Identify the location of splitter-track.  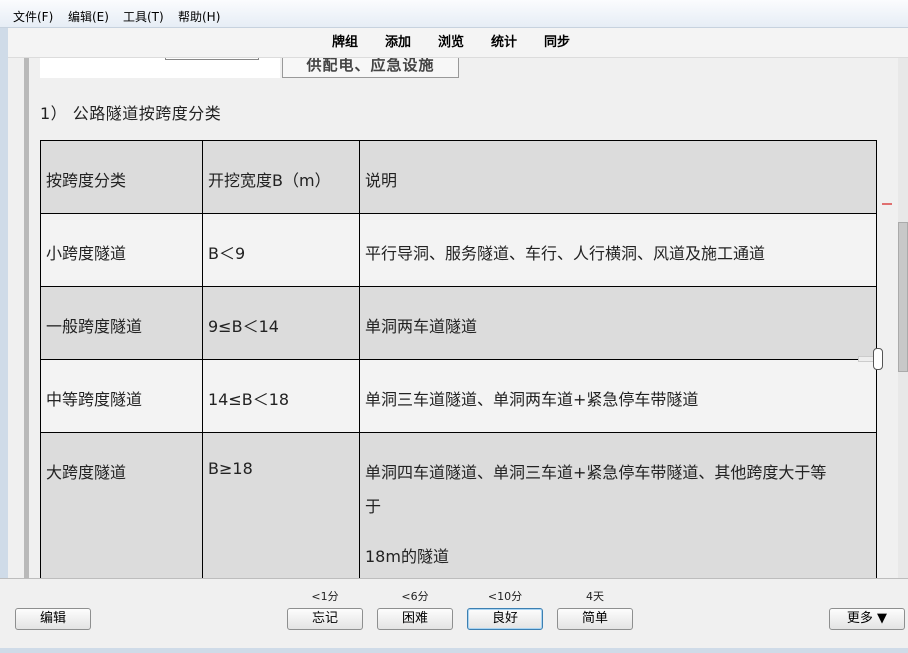
(866, 359).